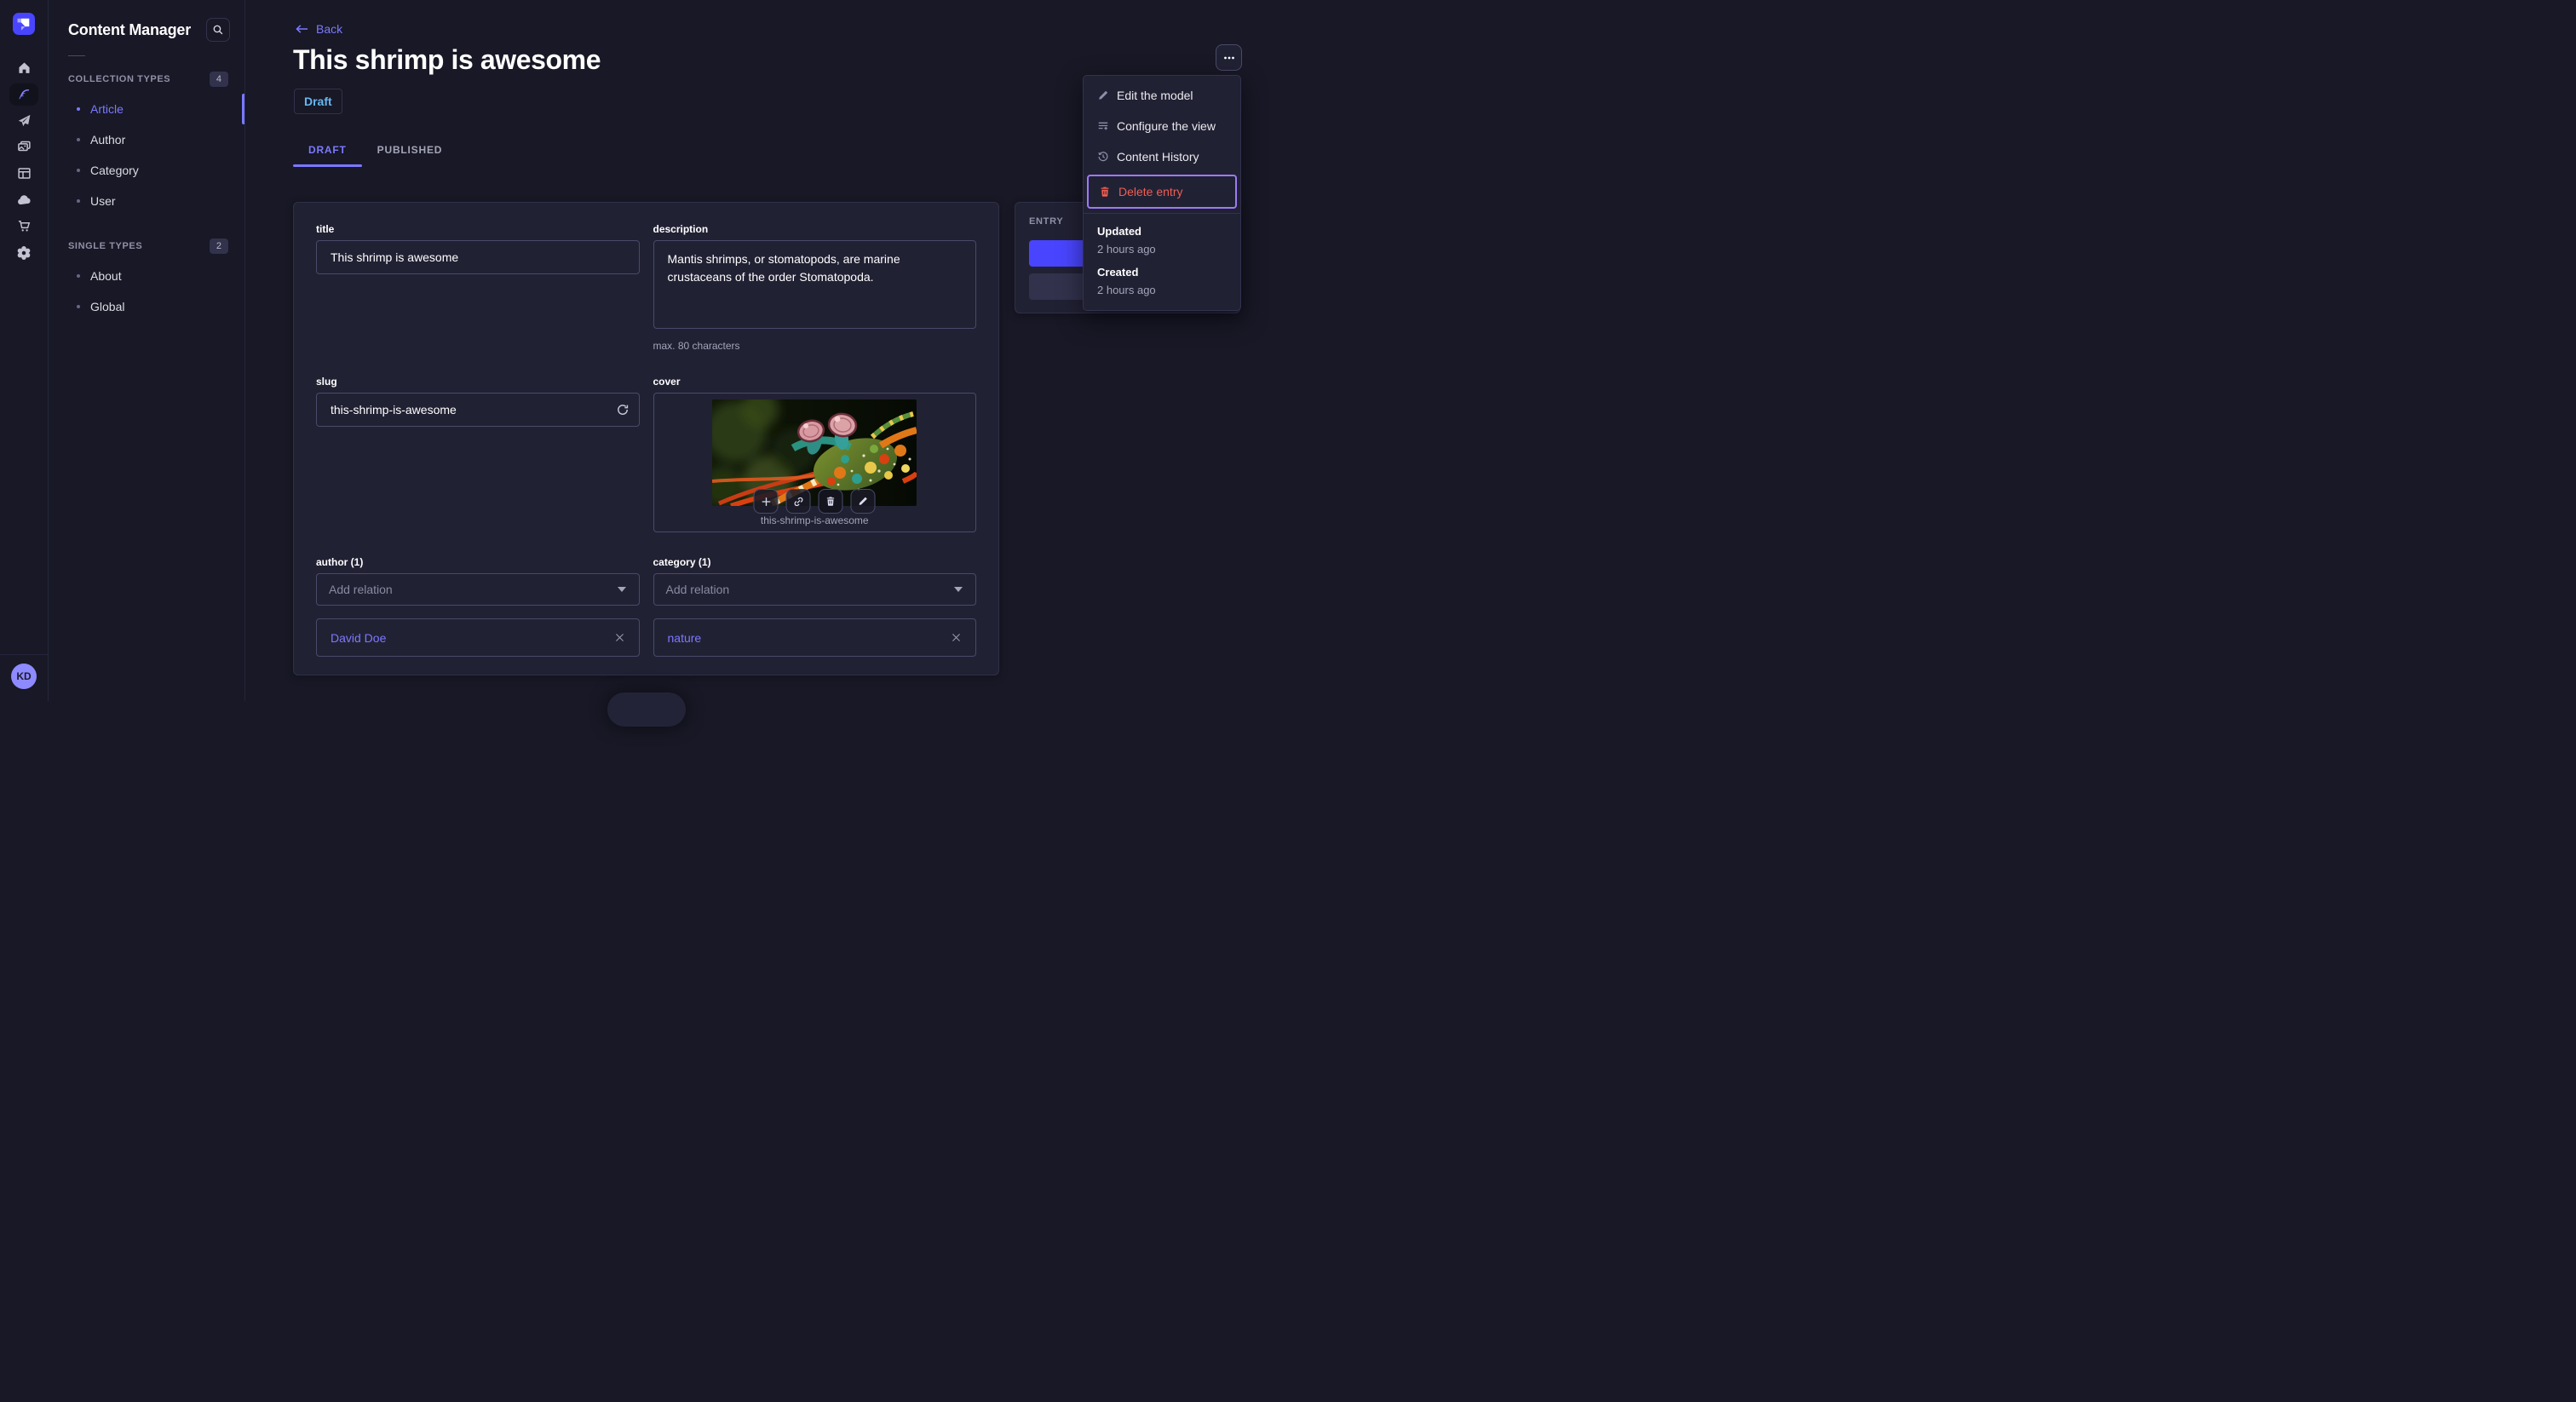 The height and width of the screenshot is (1402, 2576). I want to click on entry-meta: Updated 2 hours ago Created 2 hours ago, so click(1162, 262).